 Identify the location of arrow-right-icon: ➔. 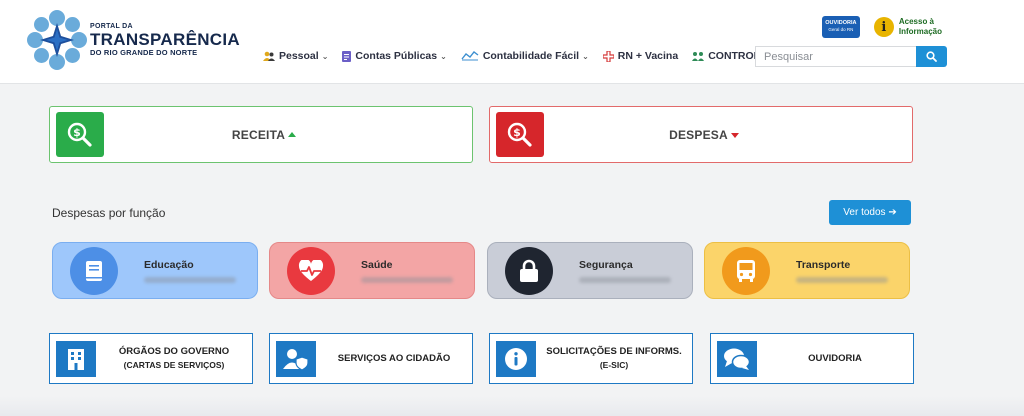
(892, 212).